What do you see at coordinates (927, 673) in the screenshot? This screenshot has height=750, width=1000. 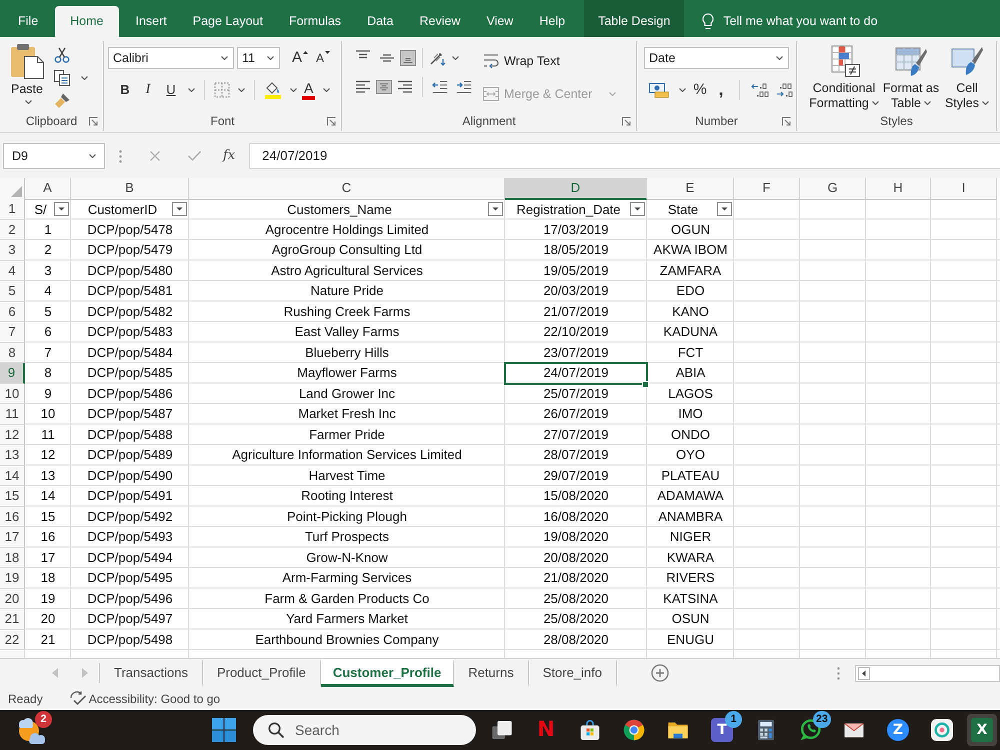 I see `horizontal-scrollbar` at bounding box center [927, 673].